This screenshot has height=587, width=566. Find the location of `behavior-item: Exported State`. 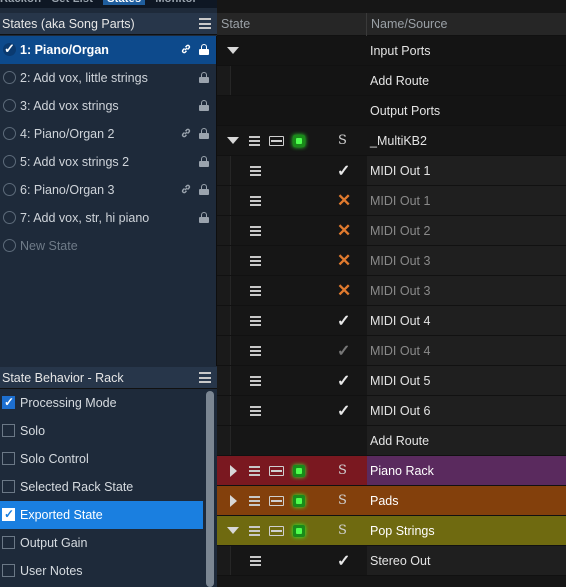

behavior-item: Exported State is located at coordinates (101, 515).